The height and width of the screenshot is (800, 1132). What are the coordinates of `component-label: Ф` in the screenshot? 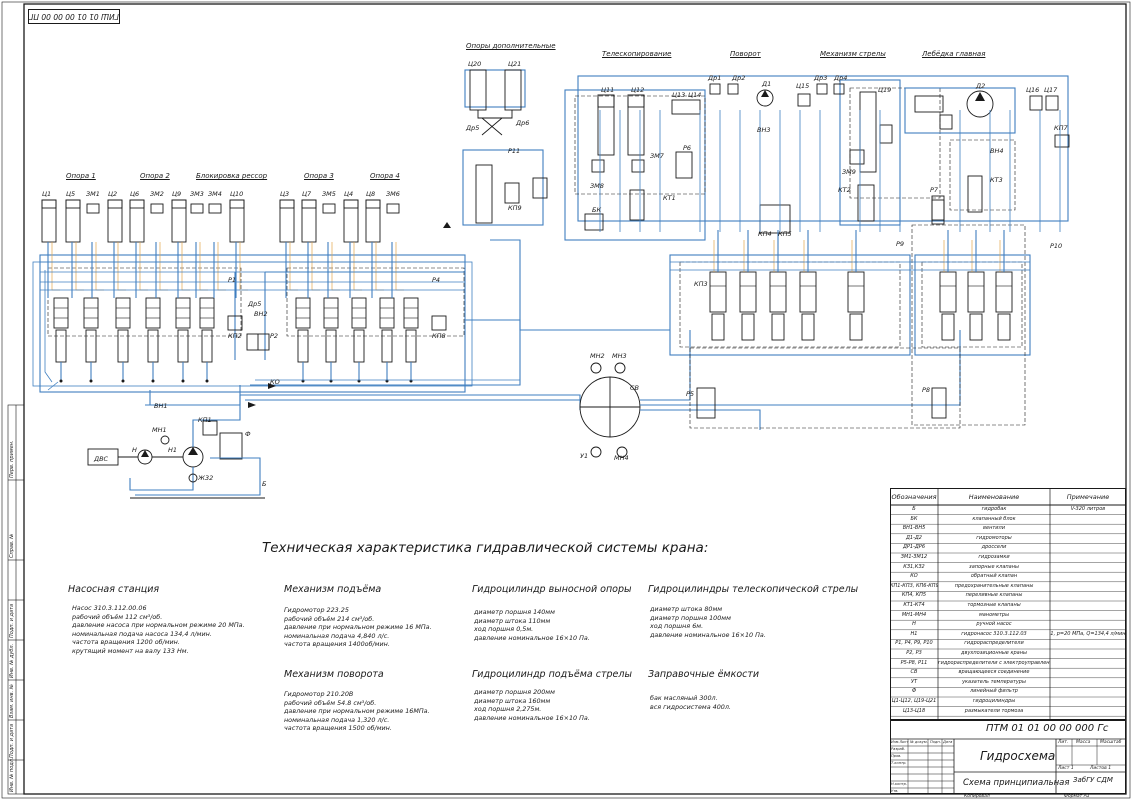 It's located at (248, 434).